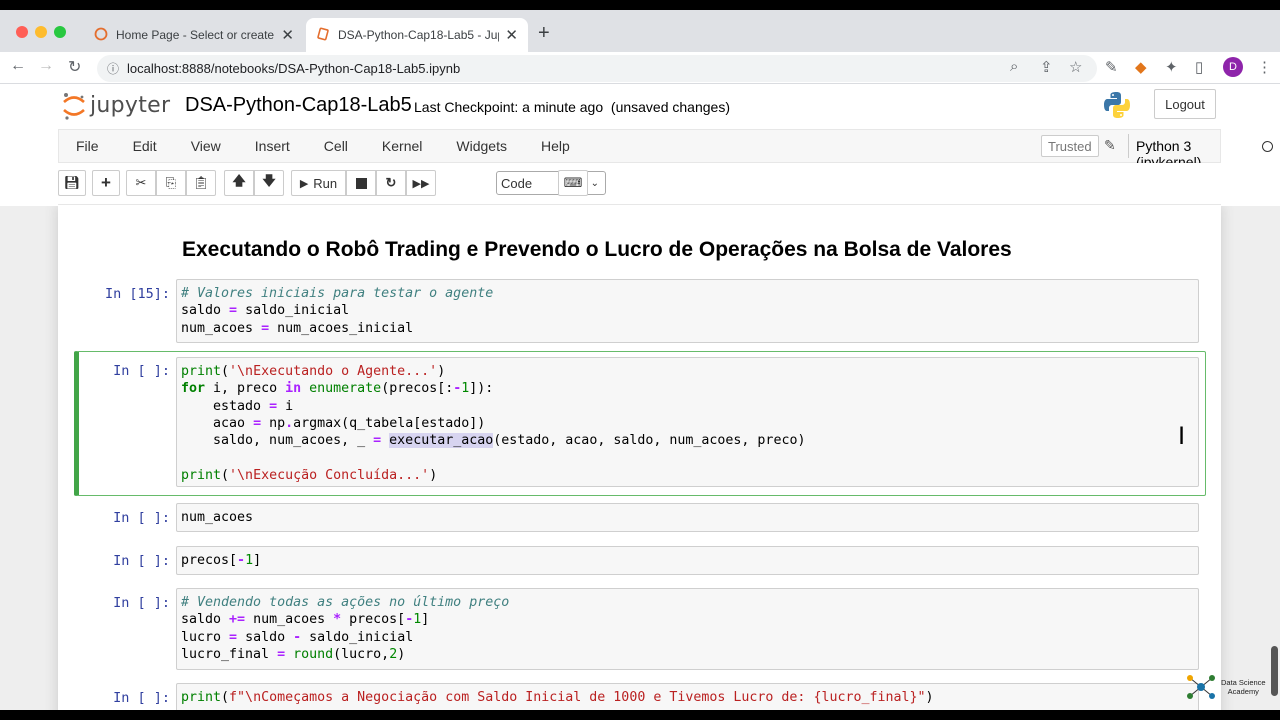  I want to click on extensions-puzzle-icon: ✦, so click(1171, 67).